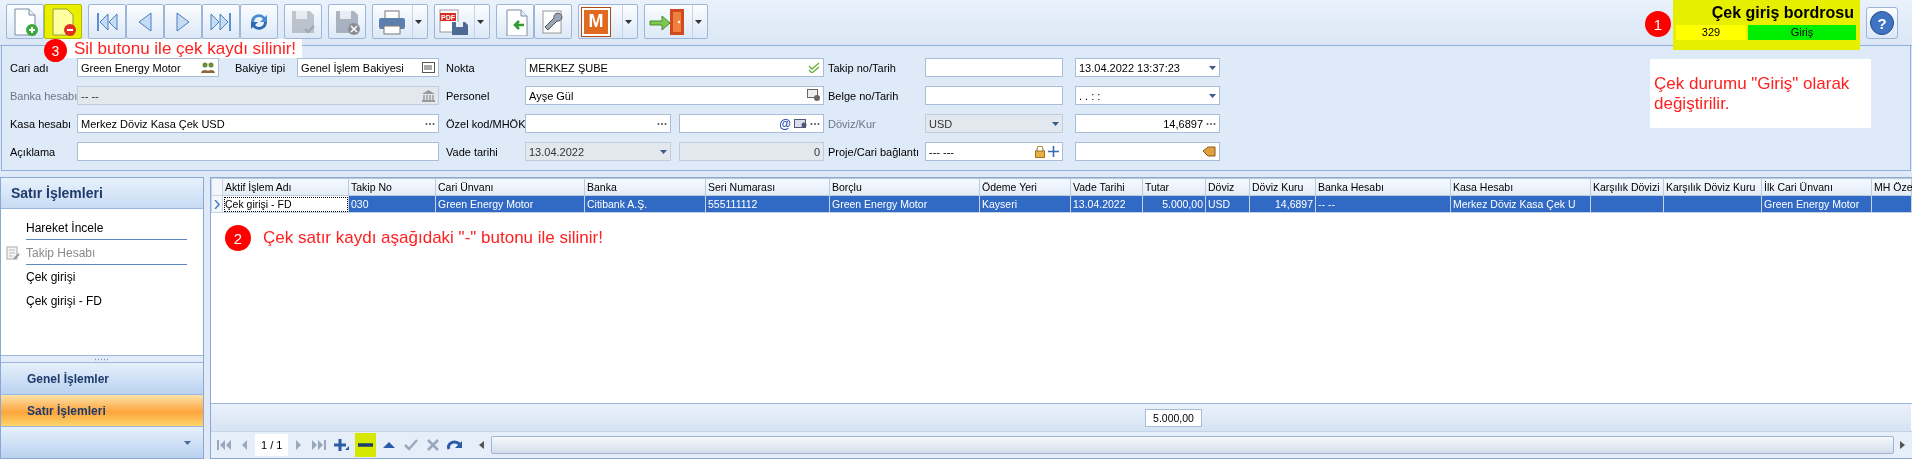 The image size is (1912, 459). I want to click on close-icon, so click(433, 445).